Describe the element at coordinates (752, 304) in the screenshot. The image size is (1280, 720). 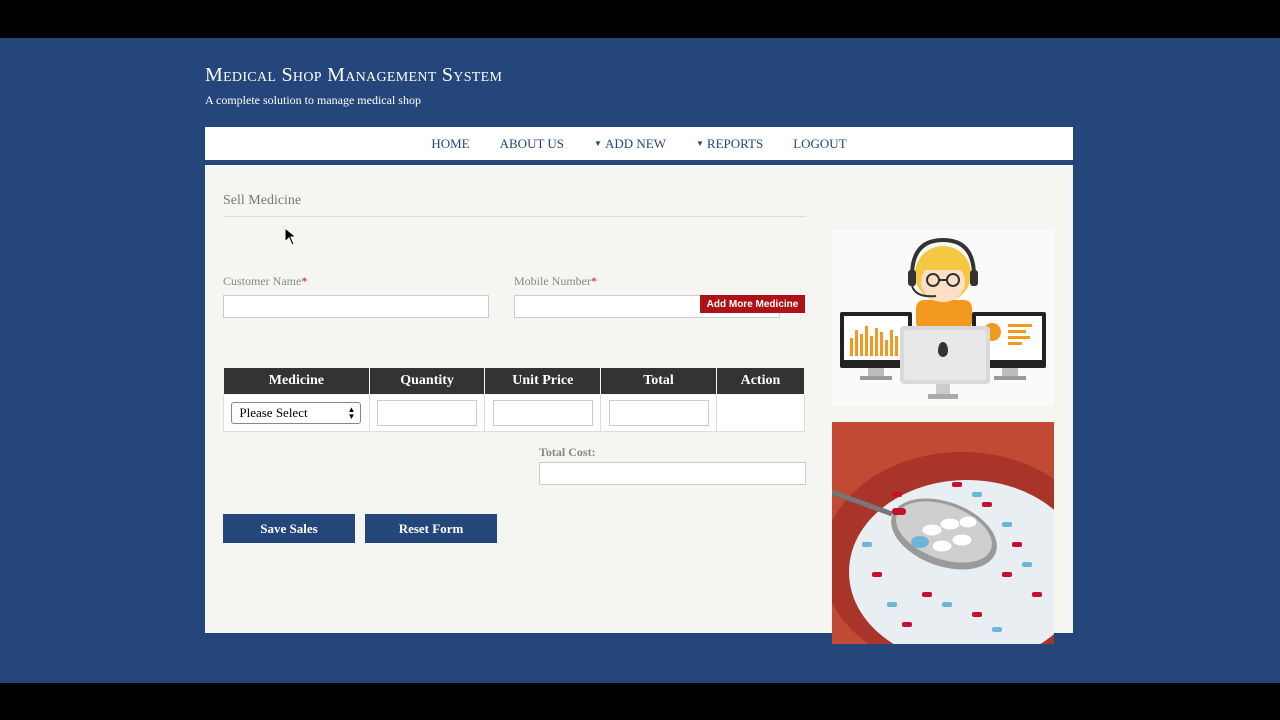
I see `add-more-medicine-button: Add More Medicine` at that location.